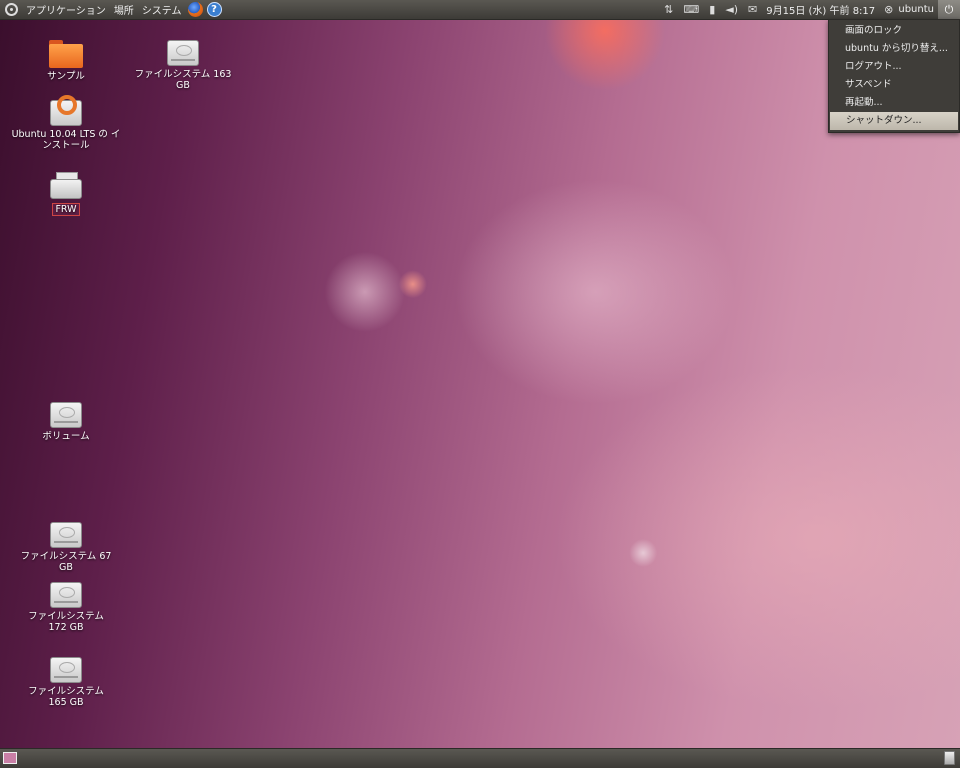 The height and width of the screenshot is (768, 960). I want to click on desktop-icon-label: Ubuntu 10.04 LTS の インストール, so click(66, 140).